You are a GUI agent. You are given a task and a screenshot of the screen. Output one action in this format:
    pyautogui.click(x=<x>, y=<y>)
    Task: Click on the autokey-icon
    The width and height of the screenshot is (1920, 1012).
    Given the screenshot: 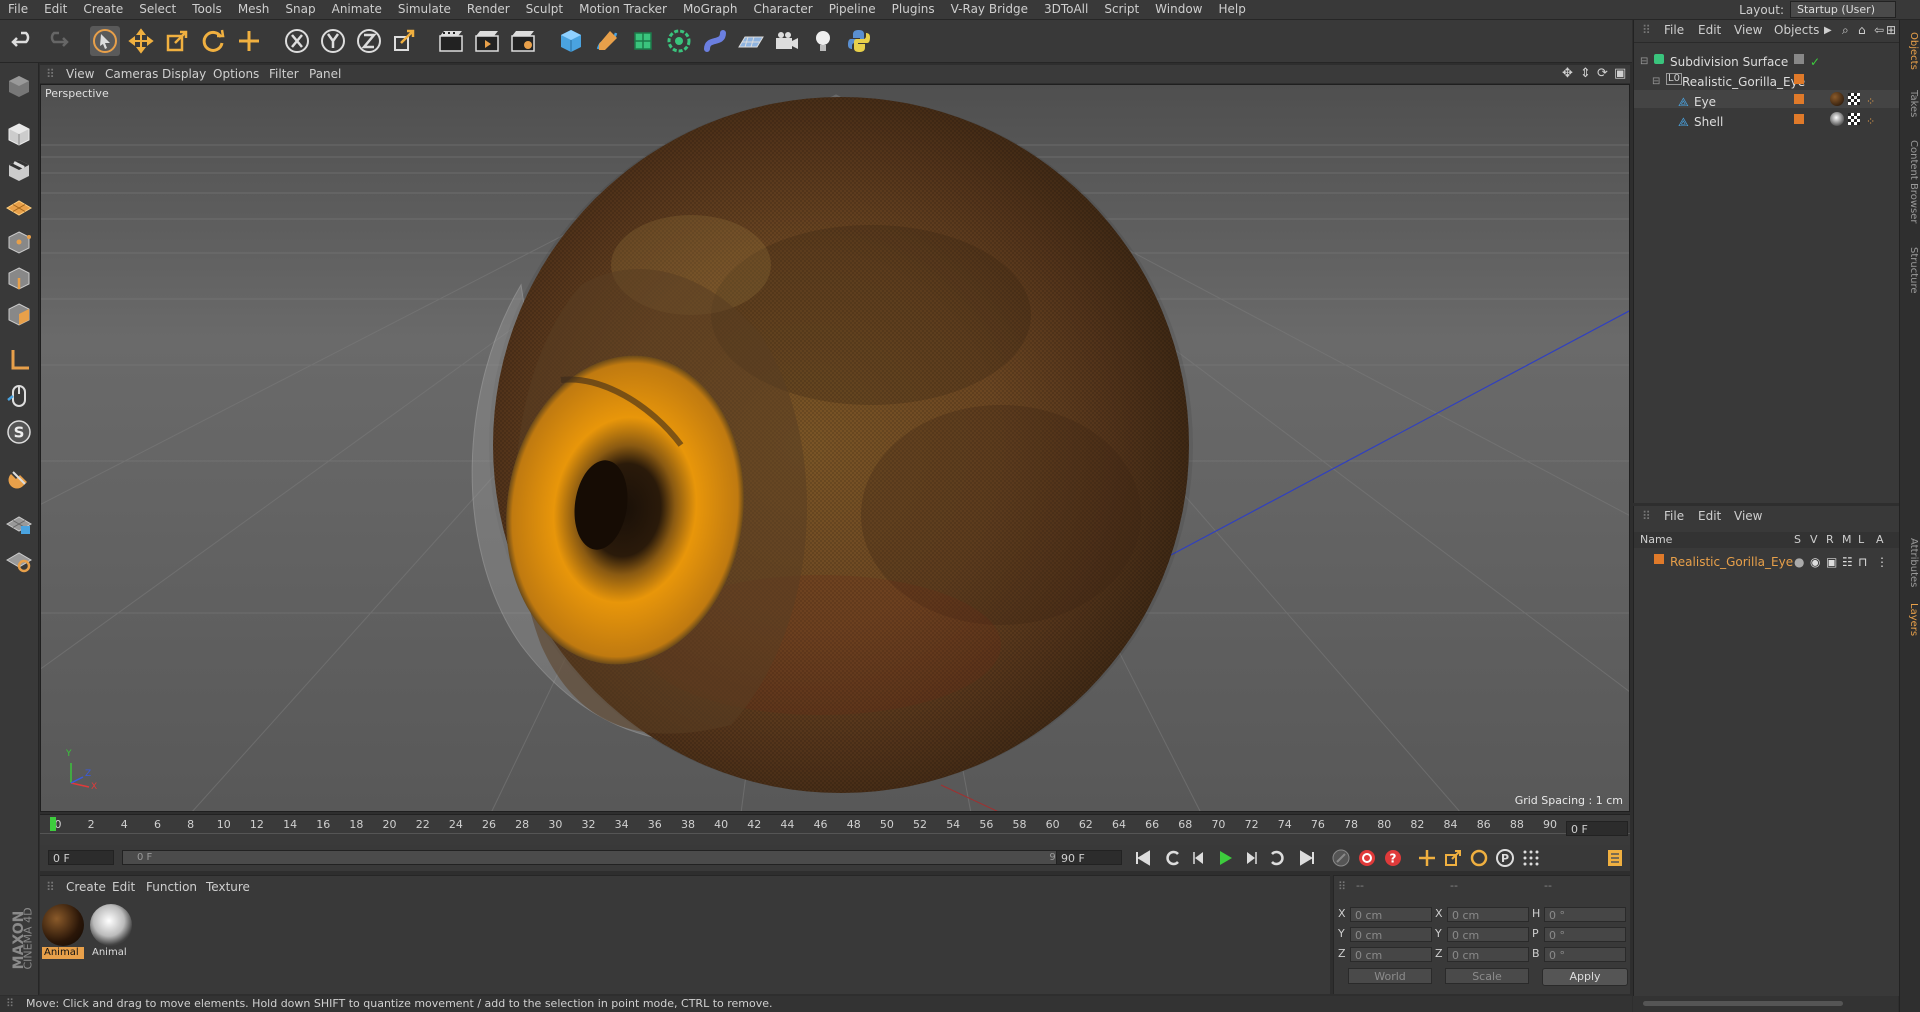 What is the action you would take?
    pyautogui.click(x=1367, y=858)
    